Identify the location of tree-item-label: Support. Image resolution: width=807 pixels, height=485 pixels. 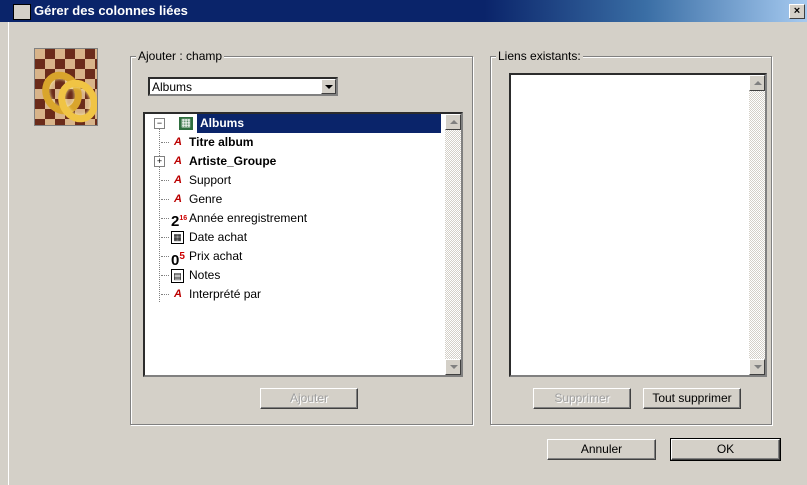
(210, 180).